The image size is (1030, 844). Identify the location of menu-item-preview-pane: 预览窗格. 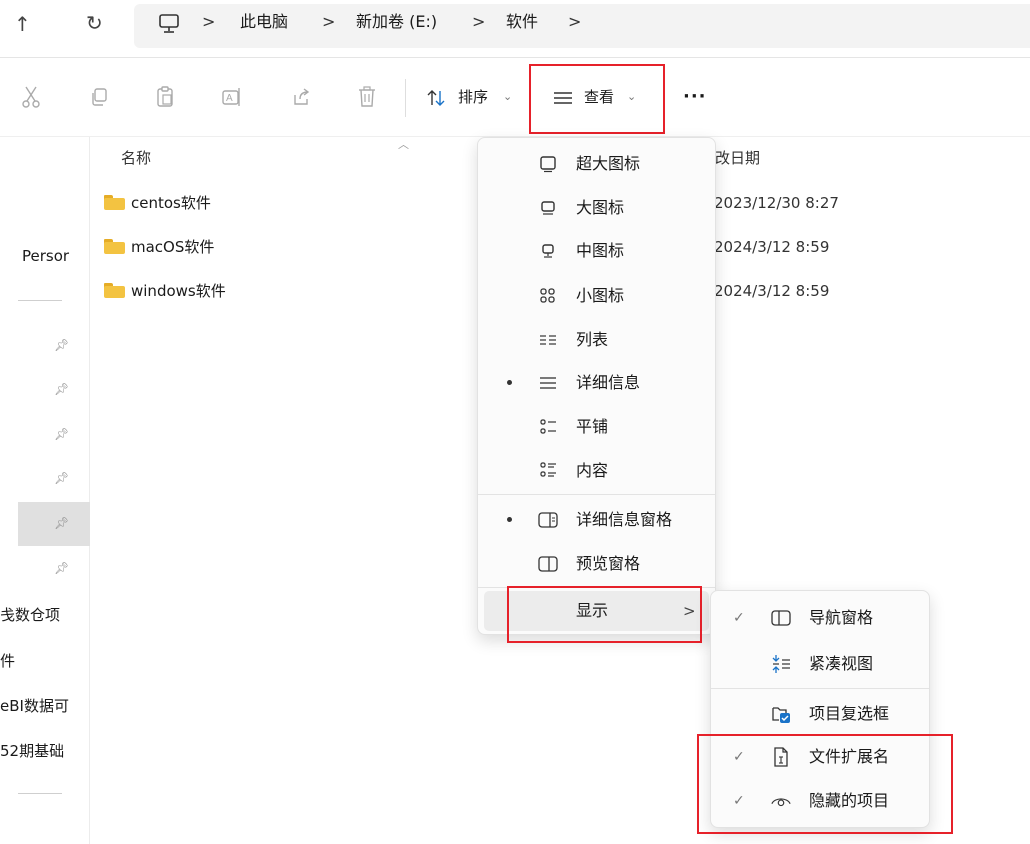
(596, 564).